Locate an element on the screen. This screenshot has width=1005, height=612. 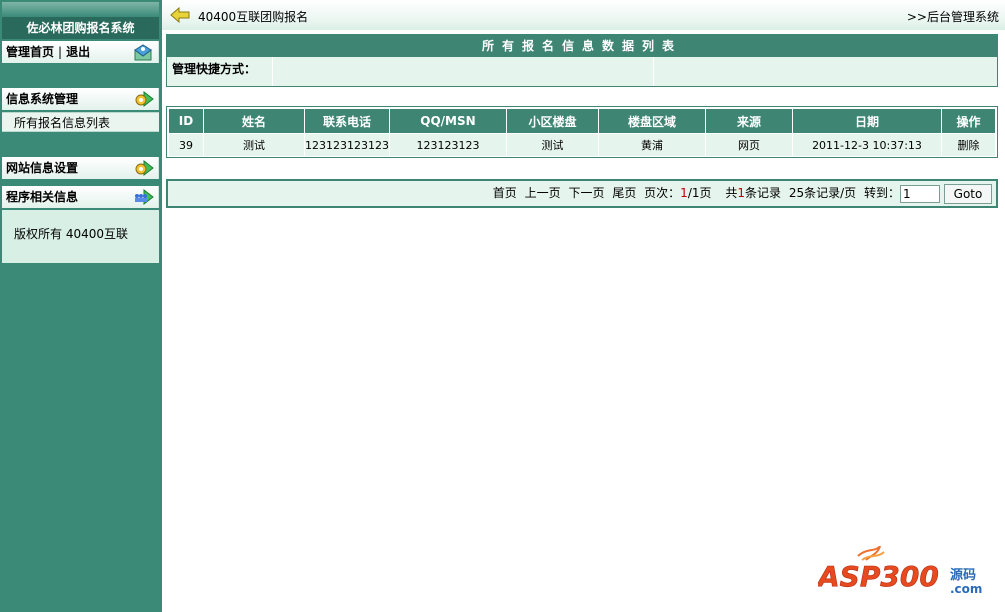
watermark-domain: .com is located at coordinates (966, 589).